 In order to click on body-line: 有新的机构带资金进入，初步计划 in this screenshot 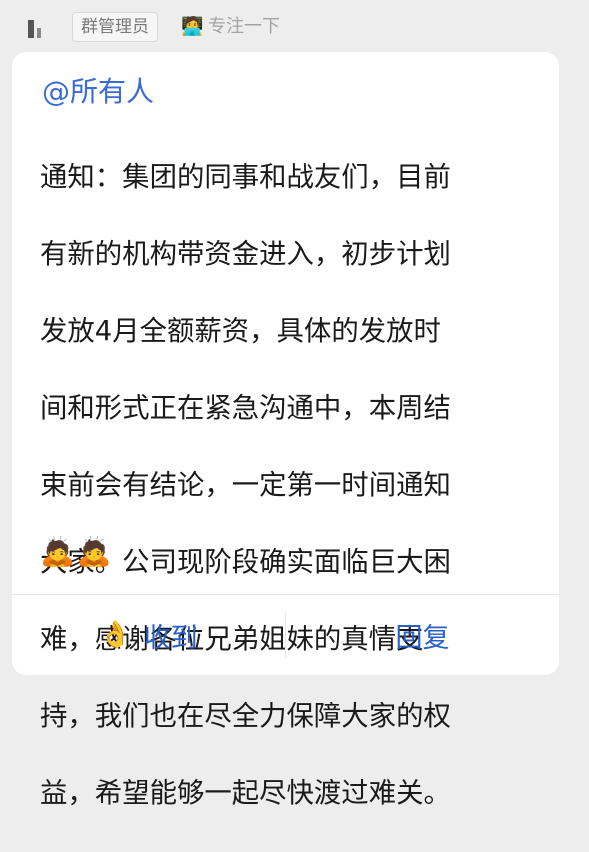, I will do `click(245, 254)`.